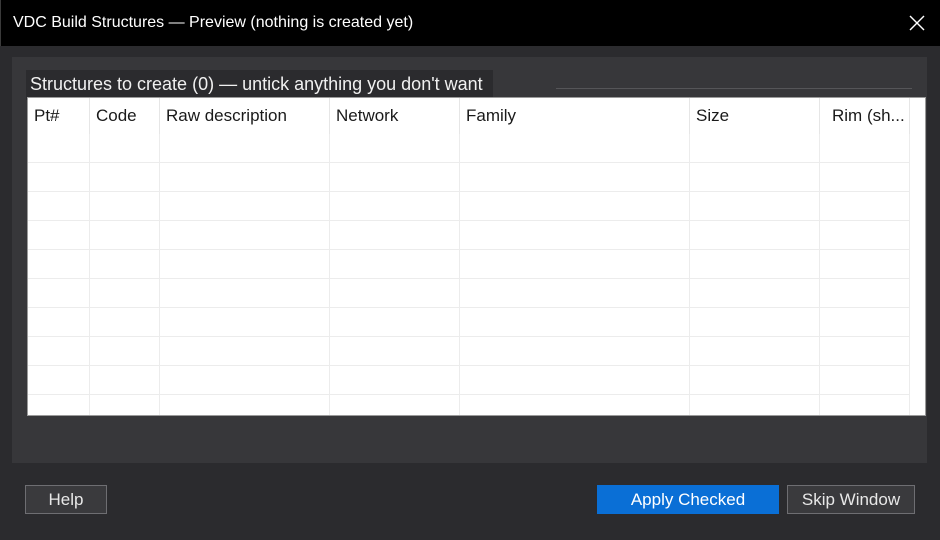  What do you see at coordinates (59, 116) in the screenshot?
I see `column-header-pt: Pt#` at bounding box center [59, 116].